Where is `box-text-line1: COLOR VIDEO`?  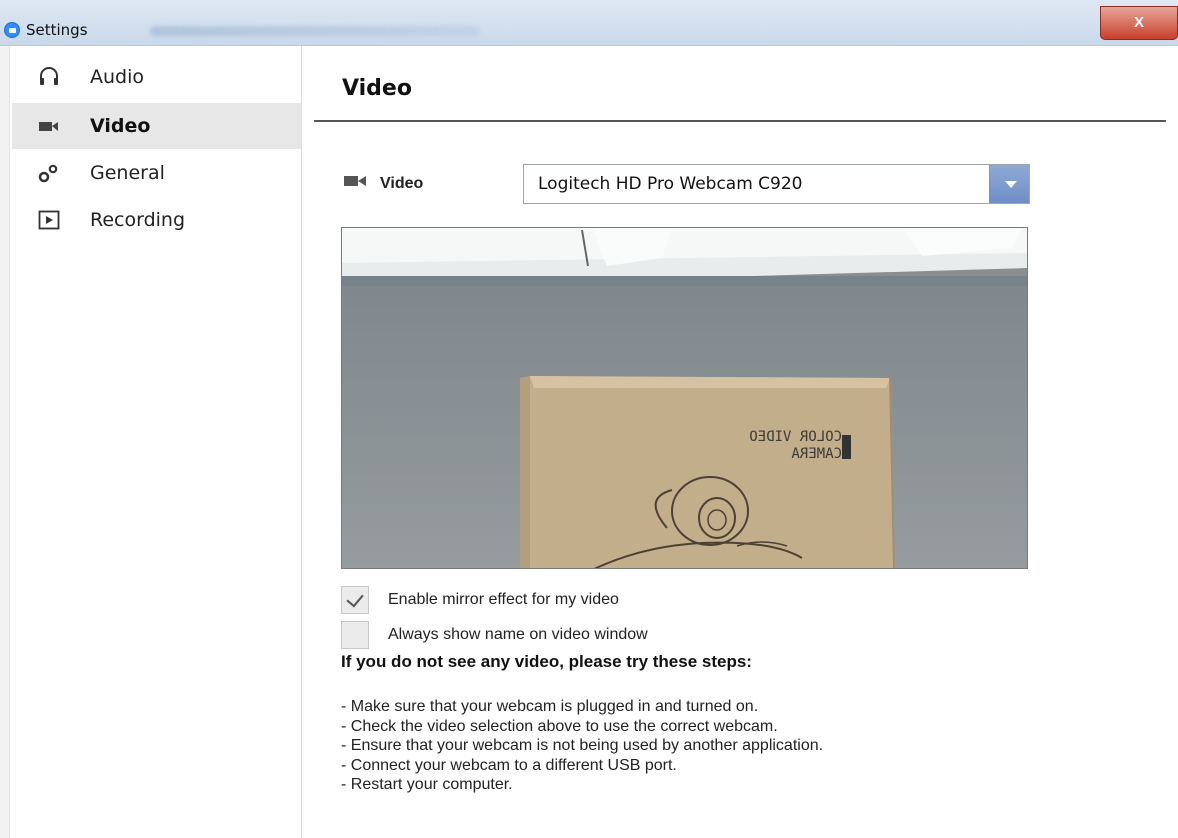 box-text-line1: COLOR VIDEO is located at coordinates (795, 437).